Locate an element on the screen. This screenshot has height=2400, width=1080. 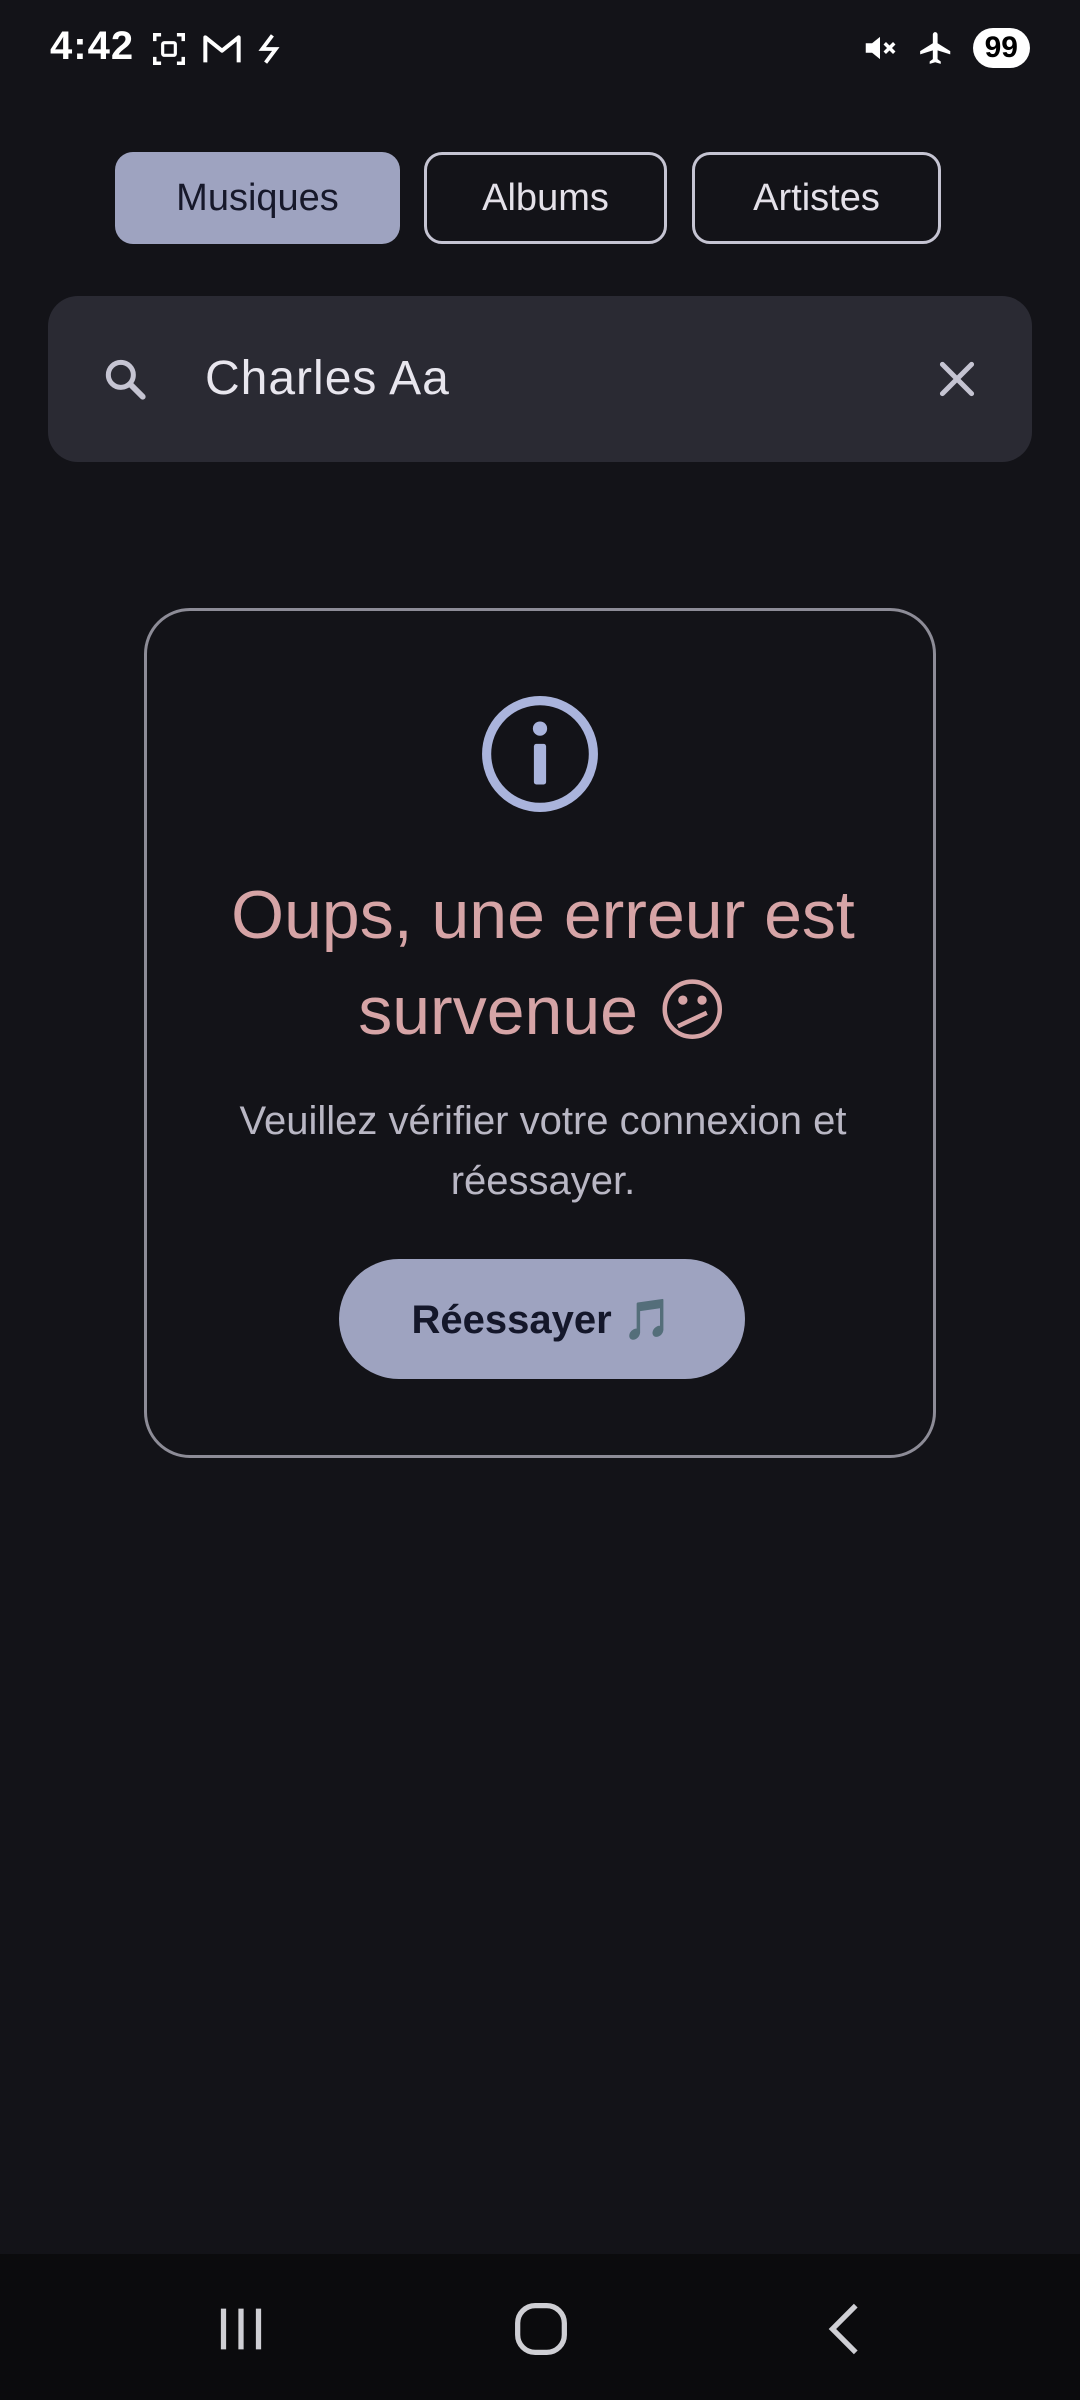
info-icon is located at coordinates (540, 754).